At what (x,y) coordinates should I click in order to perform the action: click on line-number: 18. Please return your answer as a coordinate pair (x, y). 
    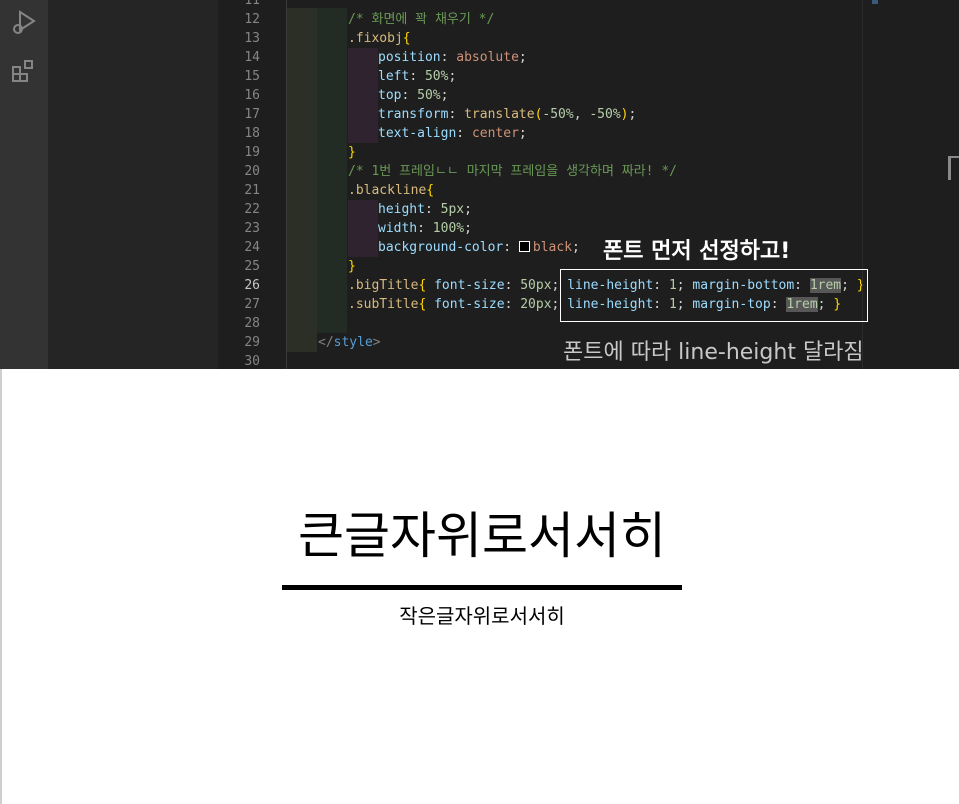
    Looking at the image, I should click on (252, 133).